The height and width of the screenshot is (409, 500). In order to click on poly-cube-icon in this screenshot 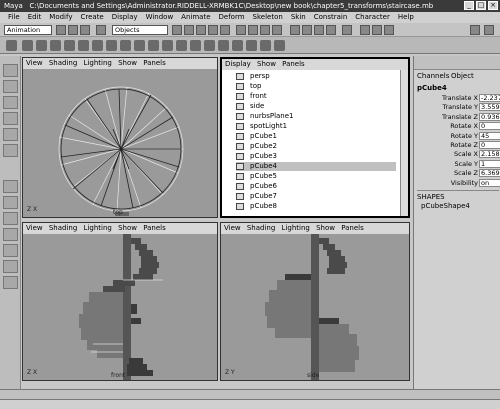, I will do `click(125, 45)`.